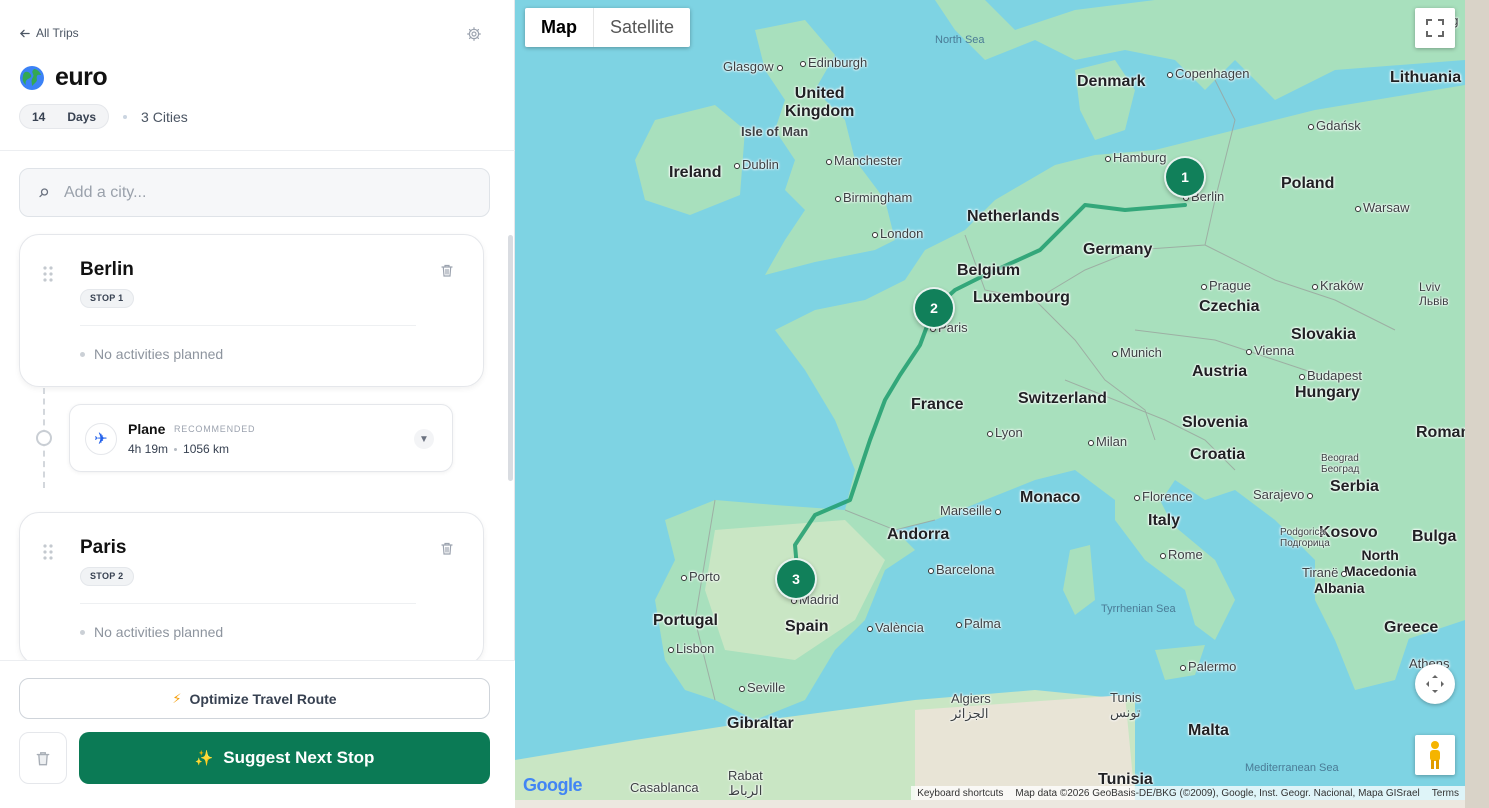 This screenshot has width=1489, height=808. Describe the element at coordinates (44, 438) in the screenshot. I see `route-connector-node` at that location.